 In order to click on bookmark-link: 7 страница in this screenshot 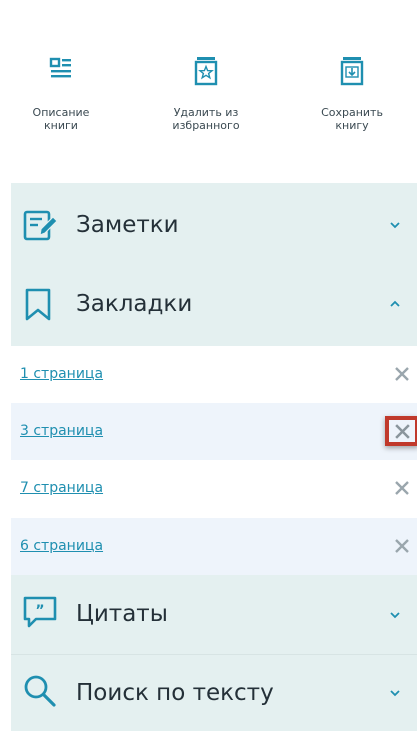, I will do `click(61, 488)`.